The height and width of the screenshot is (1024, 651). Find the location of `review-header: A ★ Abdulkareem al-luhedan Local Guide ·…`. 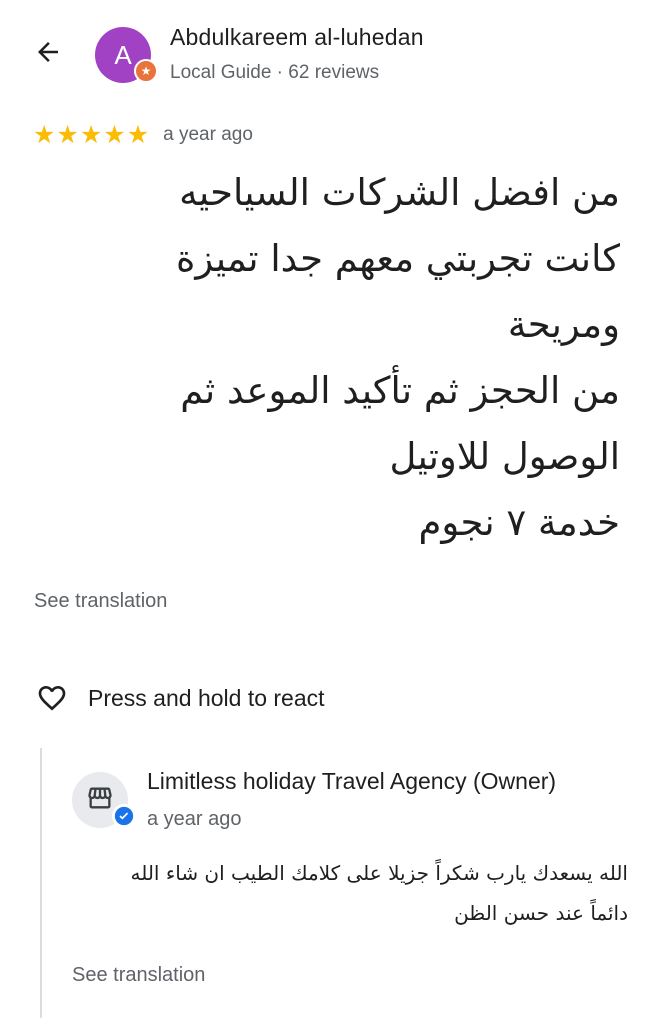

review-header: A ★ Abdulkareem al-luhedan Local Guide ·… is located at coordinates (325, 60).